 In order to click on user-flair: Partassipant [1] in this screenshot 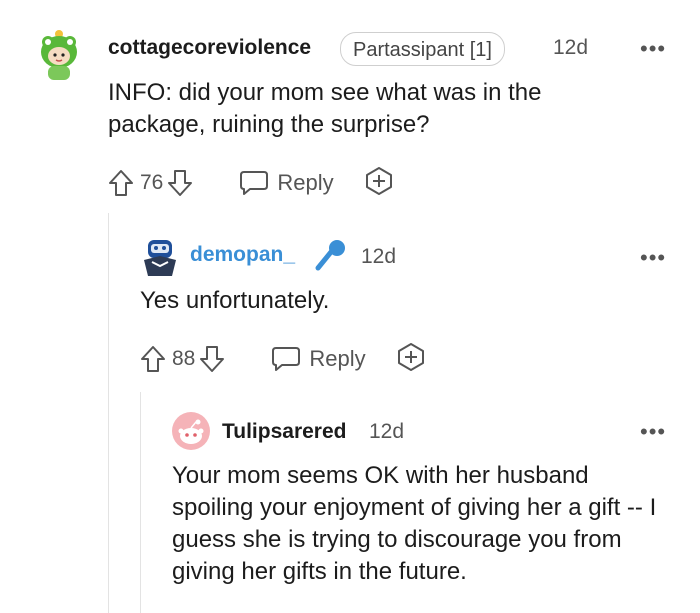, I will do `click(422, 49)`.